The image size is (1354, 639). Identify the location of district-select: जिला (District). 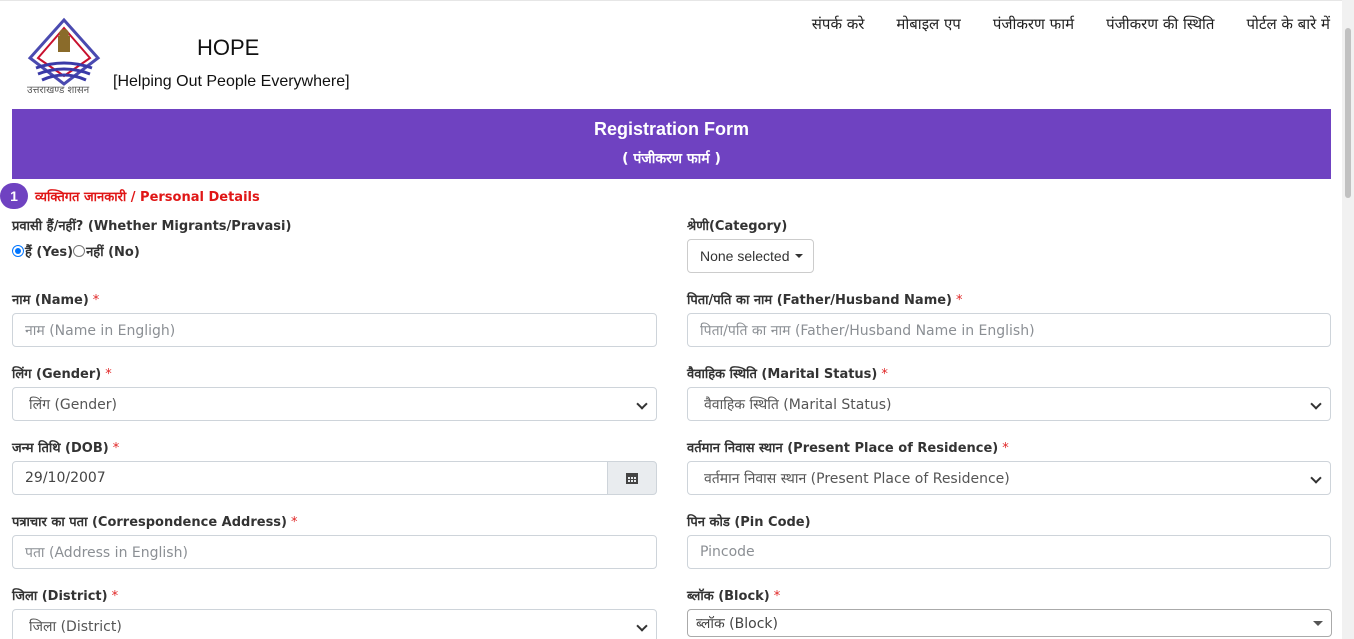
(334, 624).